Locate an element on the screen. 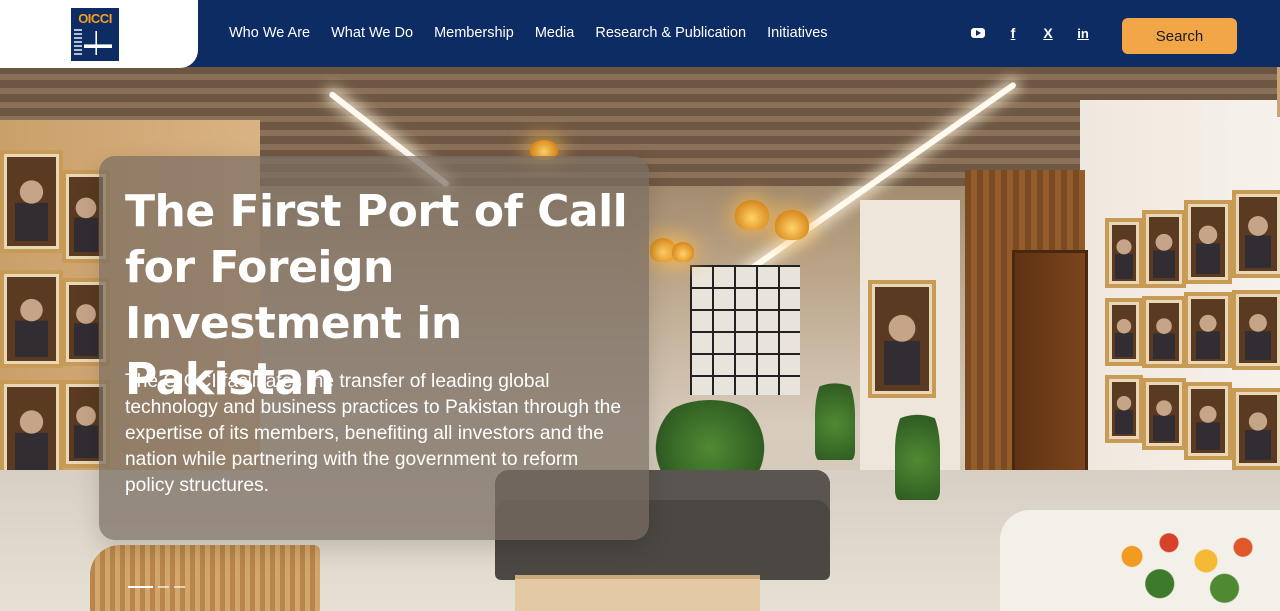 The height and width of the screenshot is (611, 1280). oicci-logo: OICCI is located at coordinates (95, 34).